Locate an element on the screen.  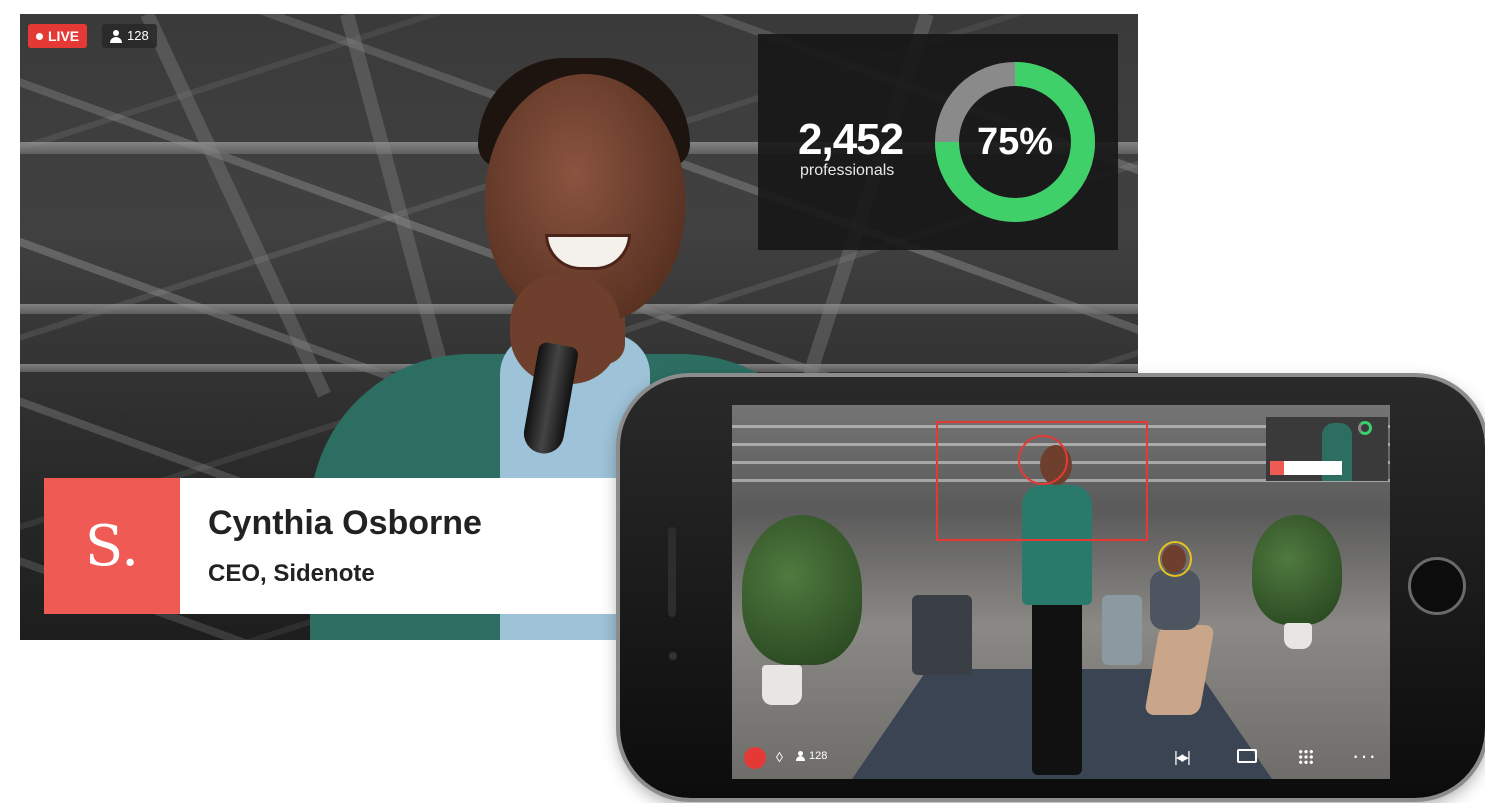
home-button is located at coordinates (1437, 586).